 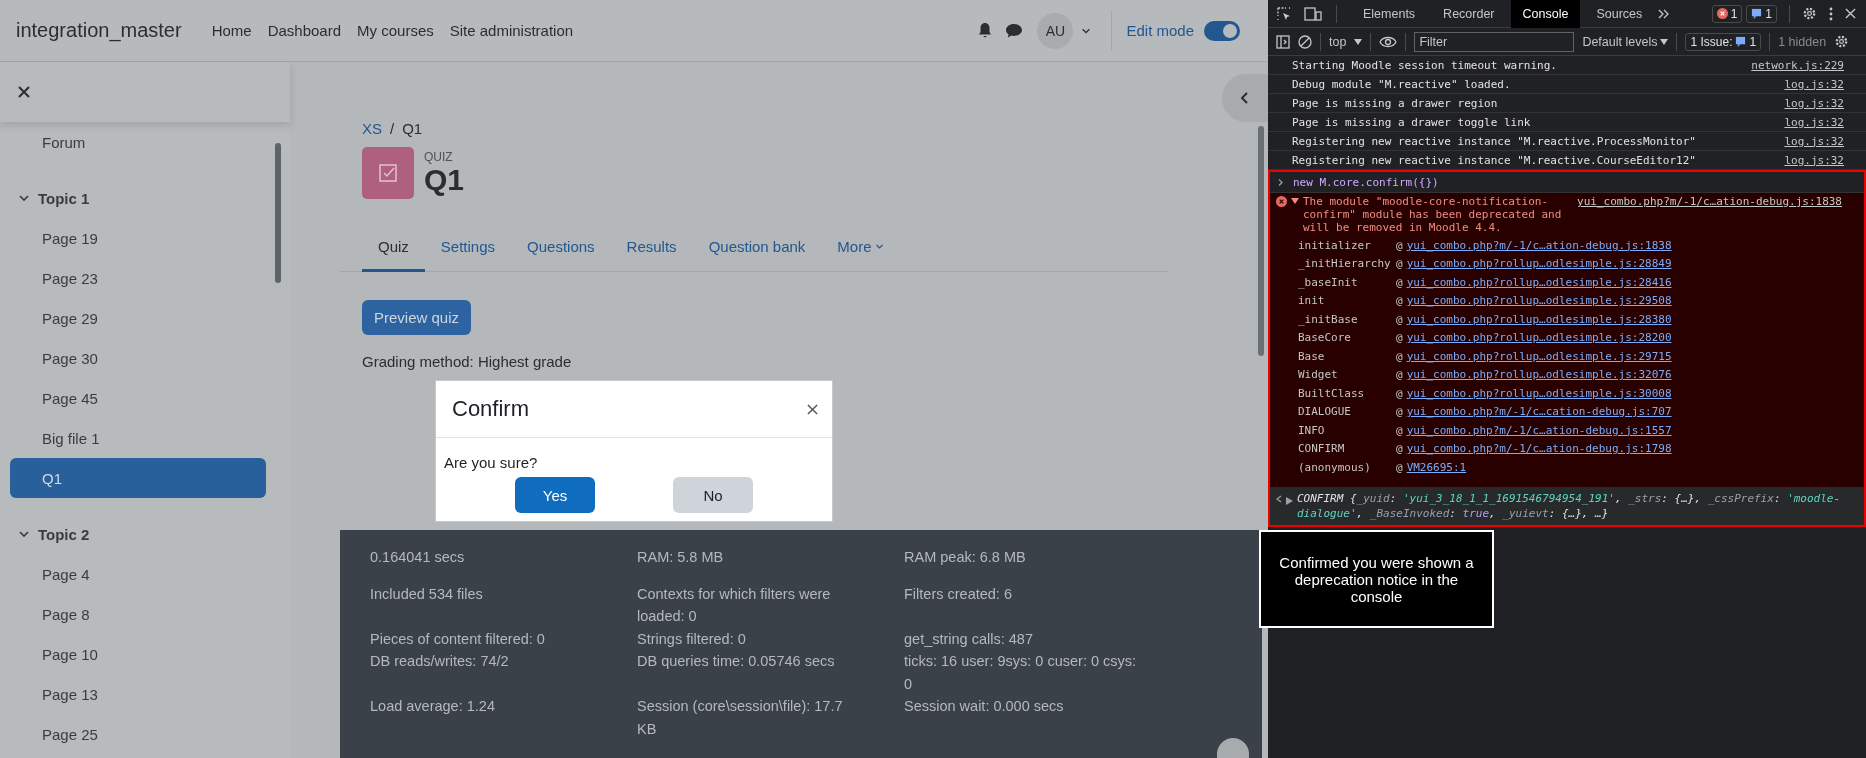 What do you see at coordinates (1494, 41) in the screenshot?
I see `filter-field: Filter` at bounding box center [1494, 41].